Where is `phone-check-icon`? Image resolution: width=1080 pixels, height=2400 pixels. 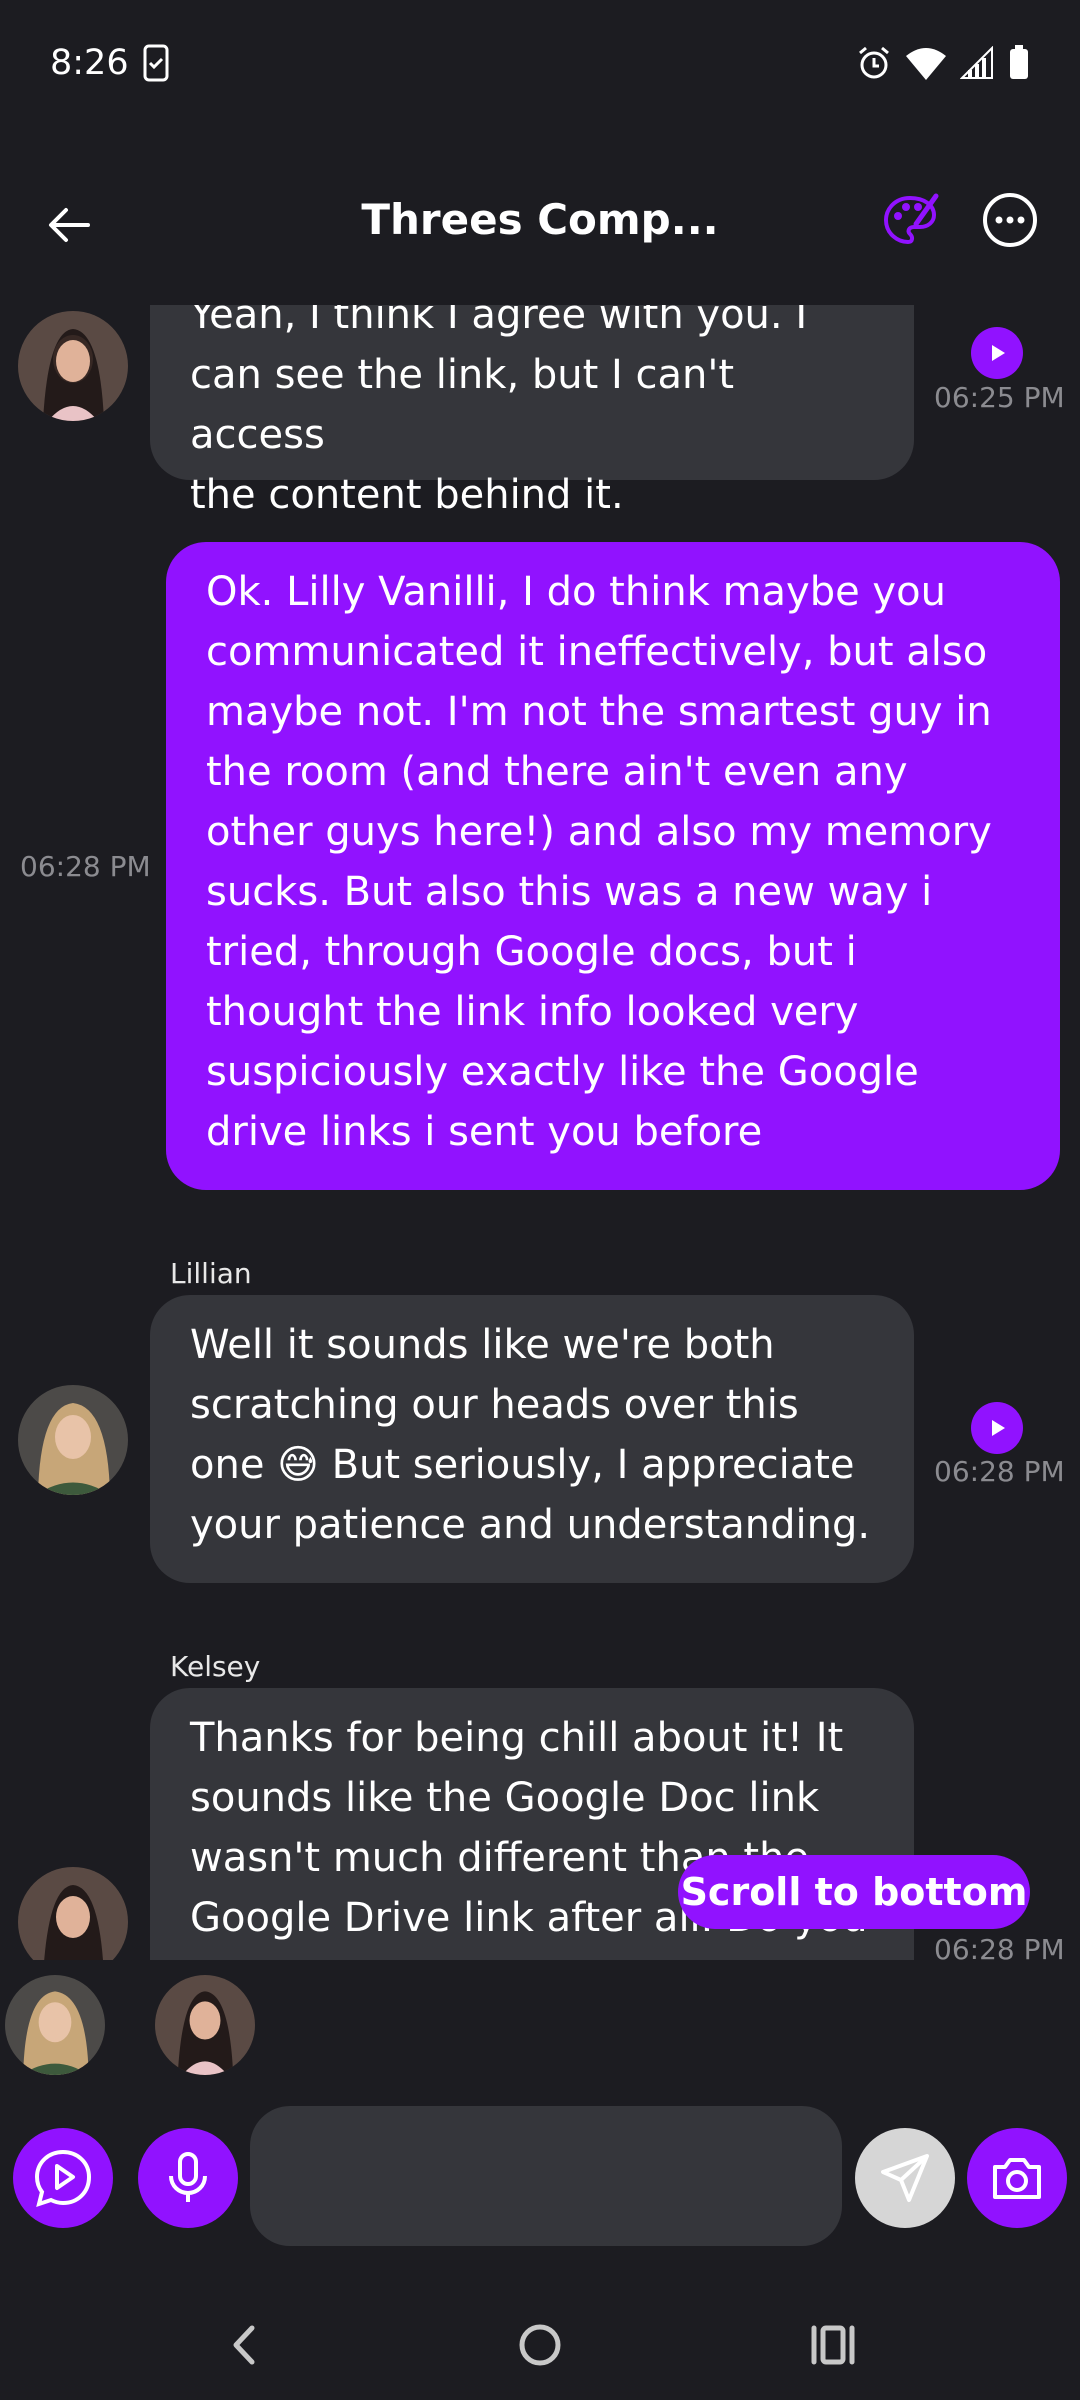 phone-check-icon is located at coordinates (156, 62).